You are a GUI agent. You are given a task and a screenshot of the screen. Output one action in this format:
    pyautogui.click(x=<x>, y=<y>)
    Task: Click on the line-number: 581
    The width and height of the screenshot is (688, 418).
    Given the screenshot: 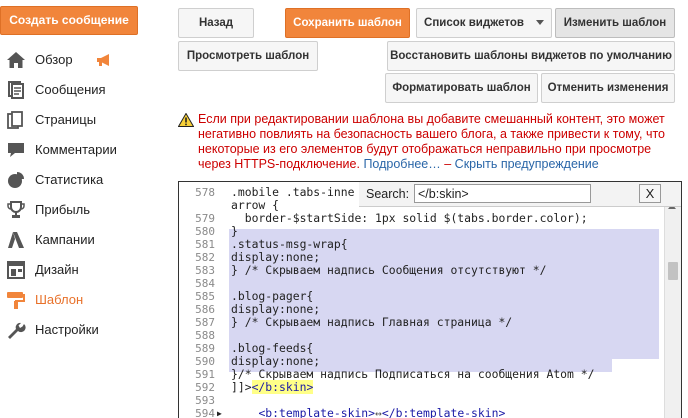 What is the action you would take?
    pyautogui.click(x=205, y=244)
    